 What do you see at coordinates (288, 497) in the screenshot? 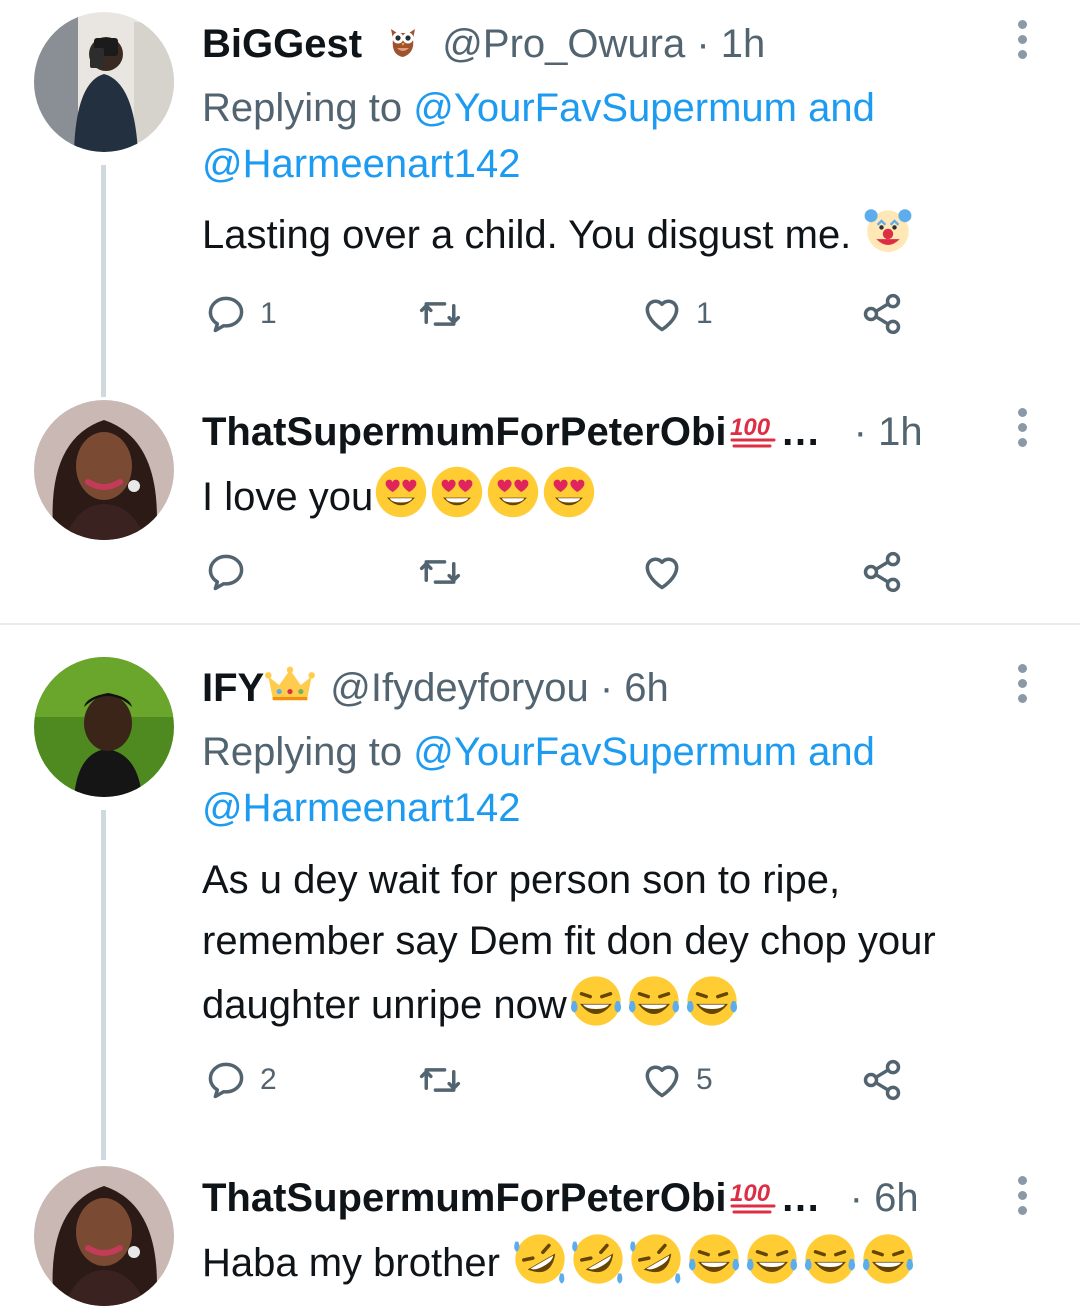
I see `tweet-text-content: I love you` at bounding box center [288, 497].